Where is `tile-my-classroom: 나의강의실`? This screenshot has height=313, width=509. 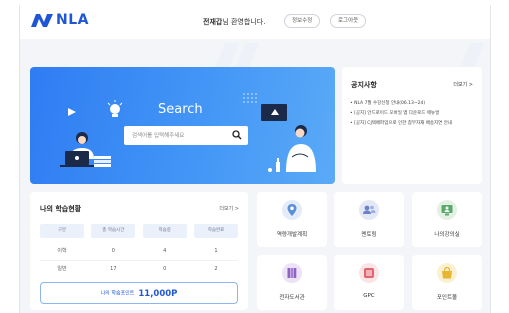
tile-my-classroom: 나의강의실 is located at coordinates (447, 219).